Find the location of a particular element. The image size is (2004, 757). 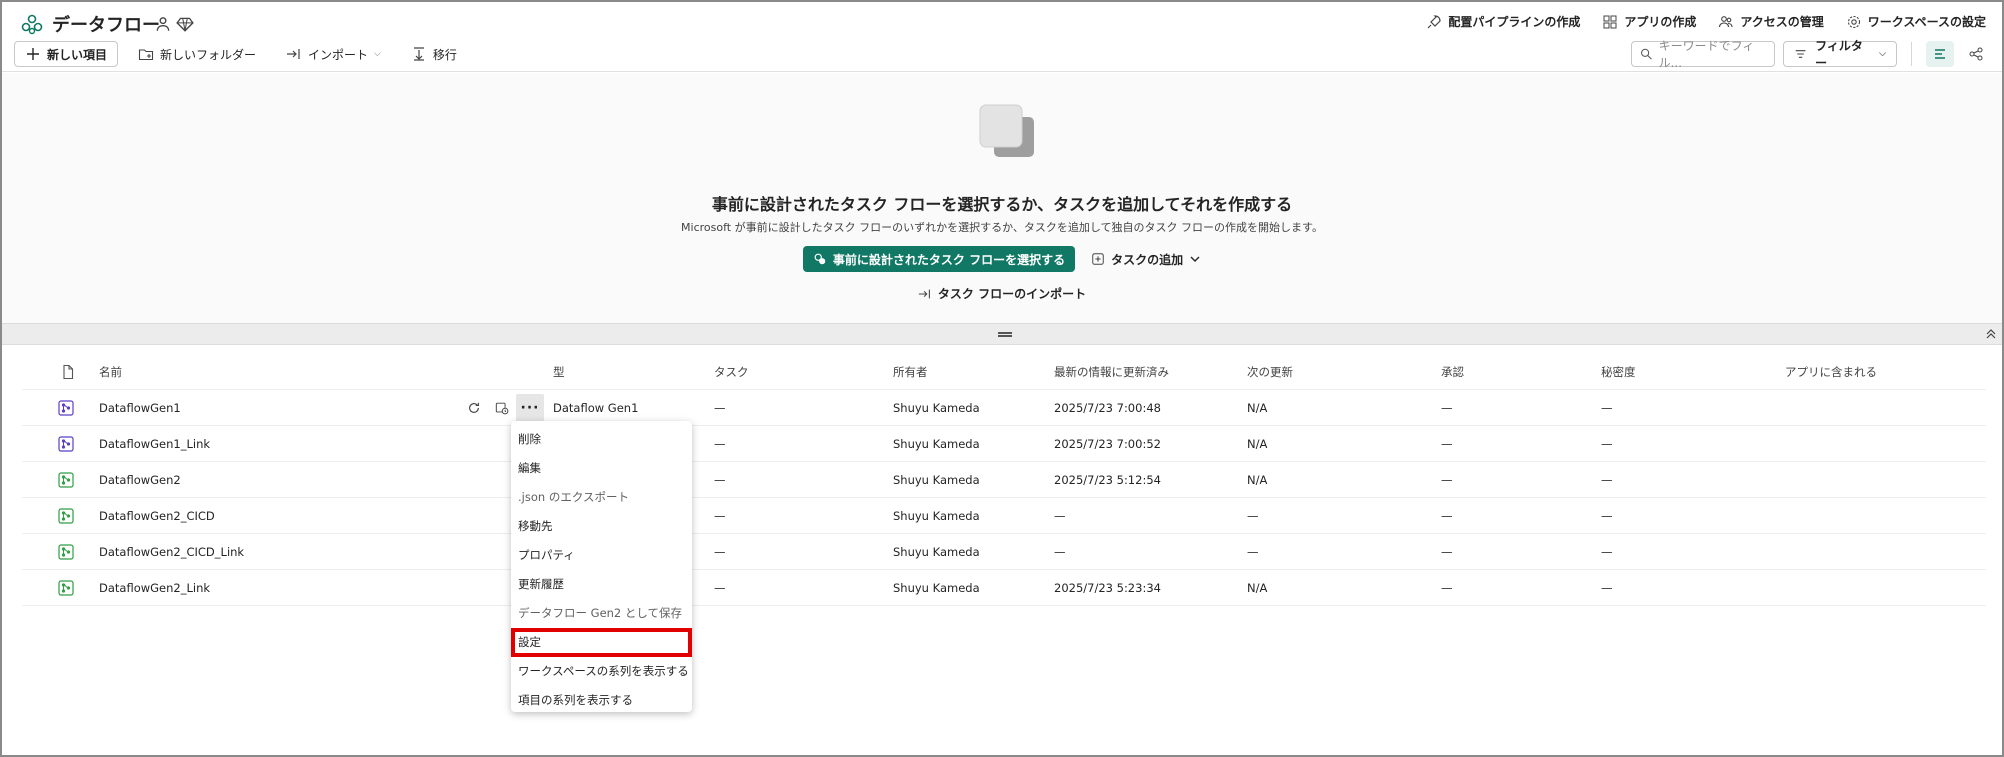

create-app-button: アプリの作成 is located at coordinates (1649, 21).